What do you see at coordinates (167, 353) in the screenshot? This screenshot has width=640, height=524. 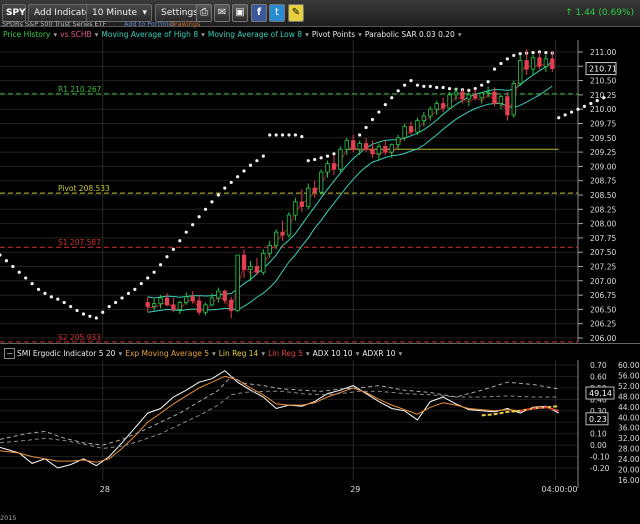 I see `legend-item: Exp Moving Average 5` at bounding box center [167, 353].